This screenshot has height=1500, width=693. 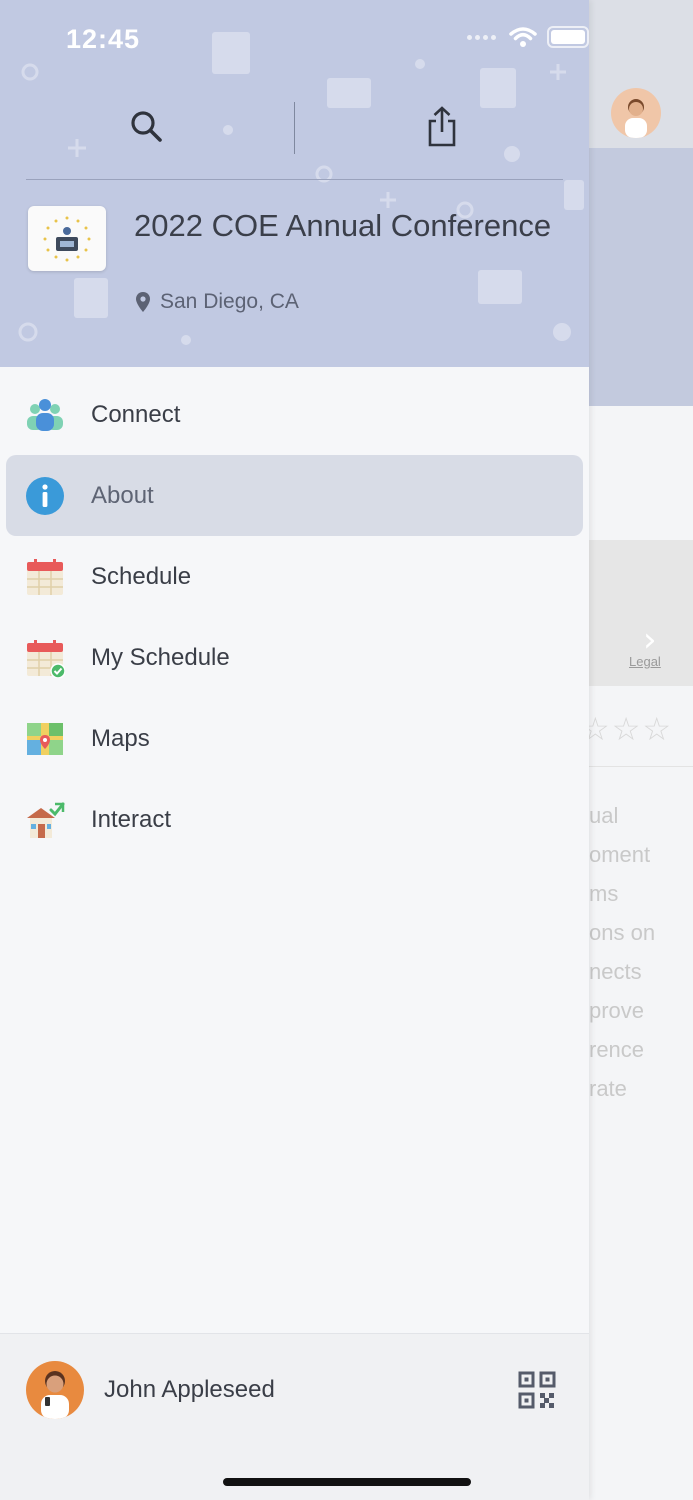 What do you see at coordinates (294, 414) in the screenshot?
I see `menu-item-connect: Connect` at bounding box center [294, 414].